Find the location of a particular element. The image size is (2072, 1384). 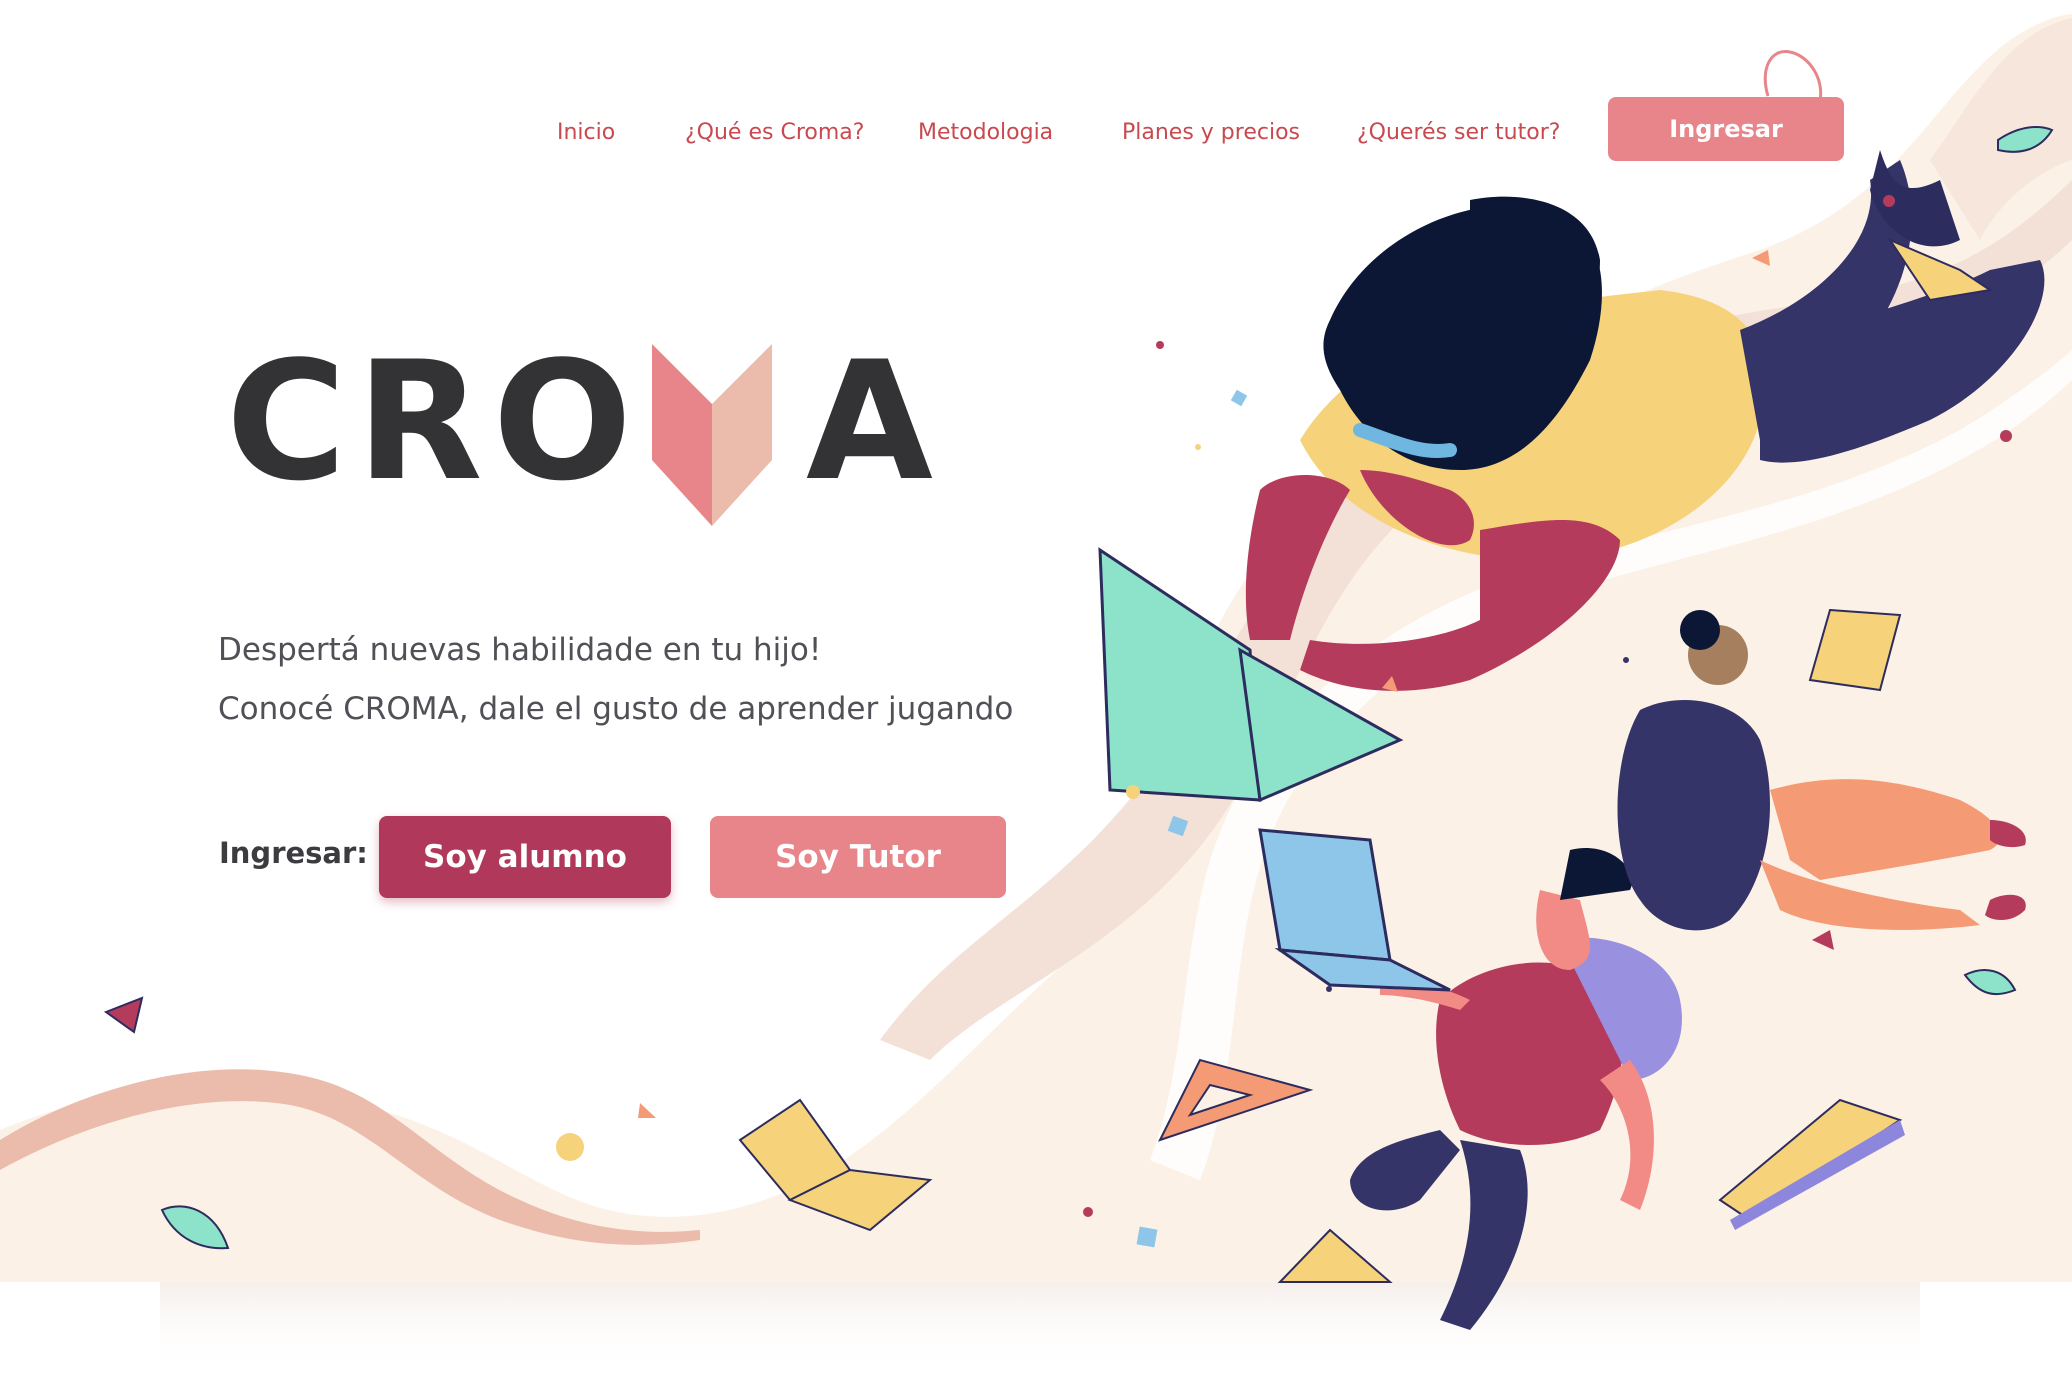

hero-tagline-line1: Despertá nuevas habilidade en tu hijo! is located at coordinates (520, 650).